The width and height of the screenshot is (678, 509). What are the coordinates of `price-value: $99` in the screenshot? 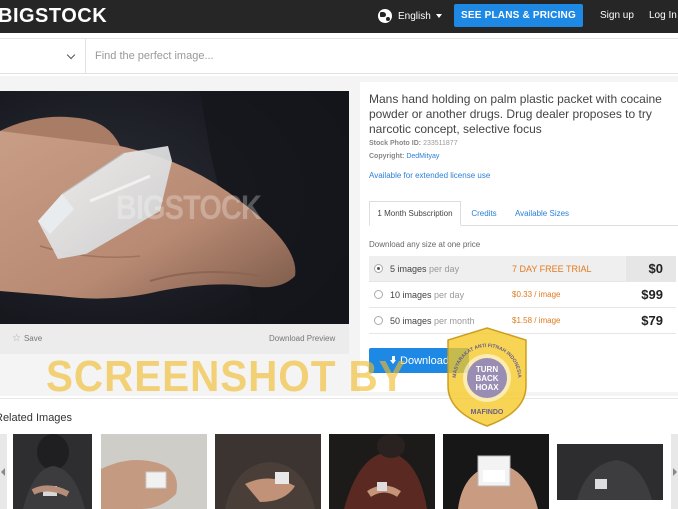 It's located at (652, 294).